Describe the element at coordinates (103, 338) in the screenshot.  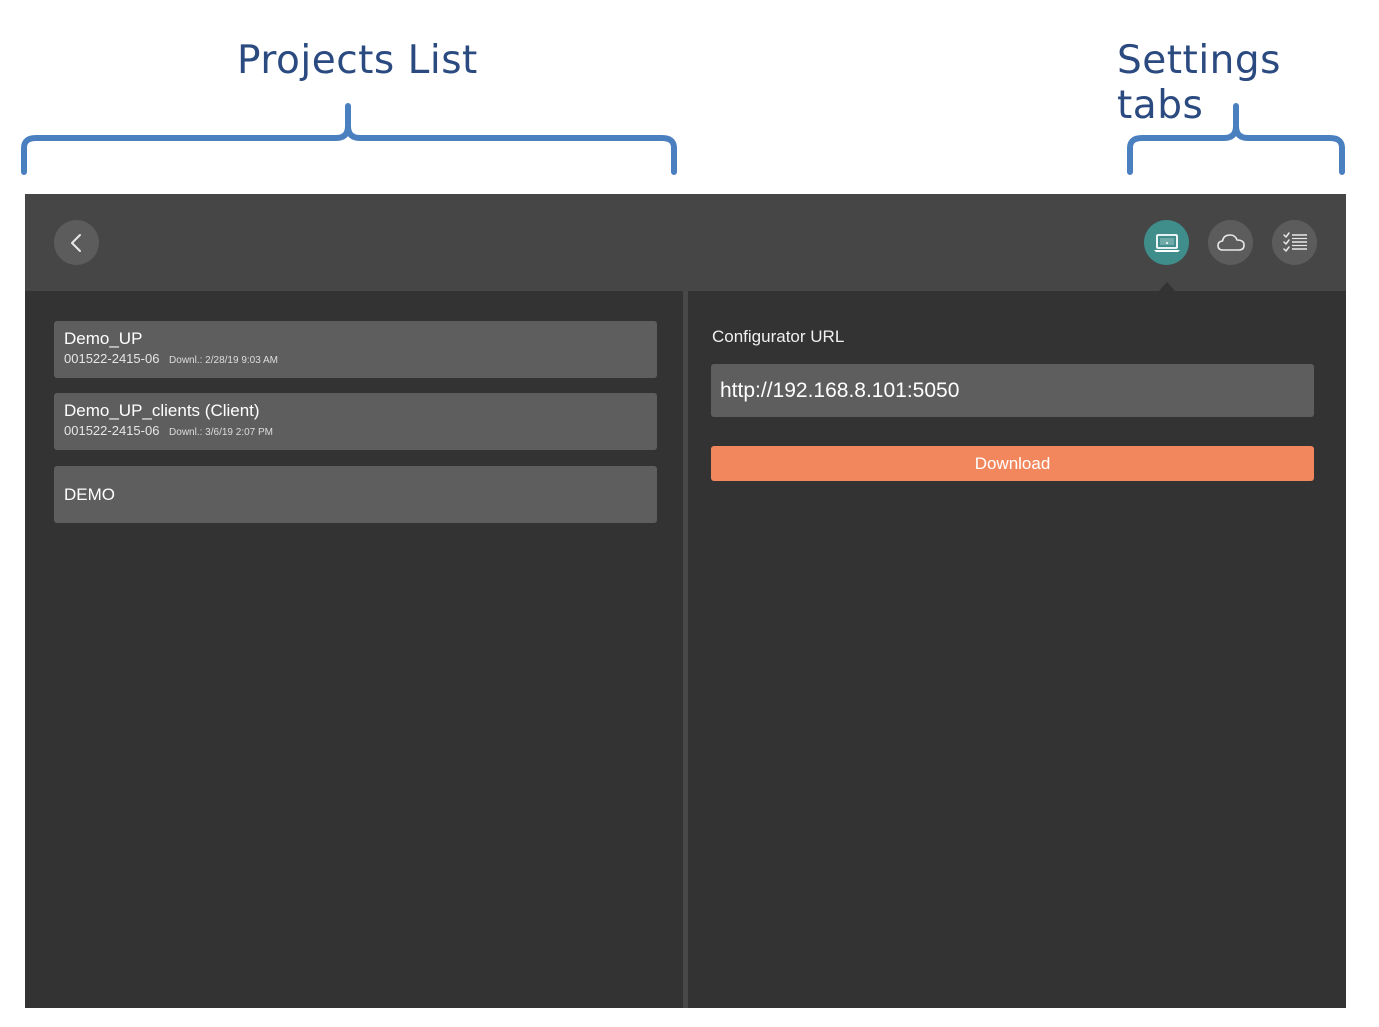
I see `project-name: Demo_UP` at that location.